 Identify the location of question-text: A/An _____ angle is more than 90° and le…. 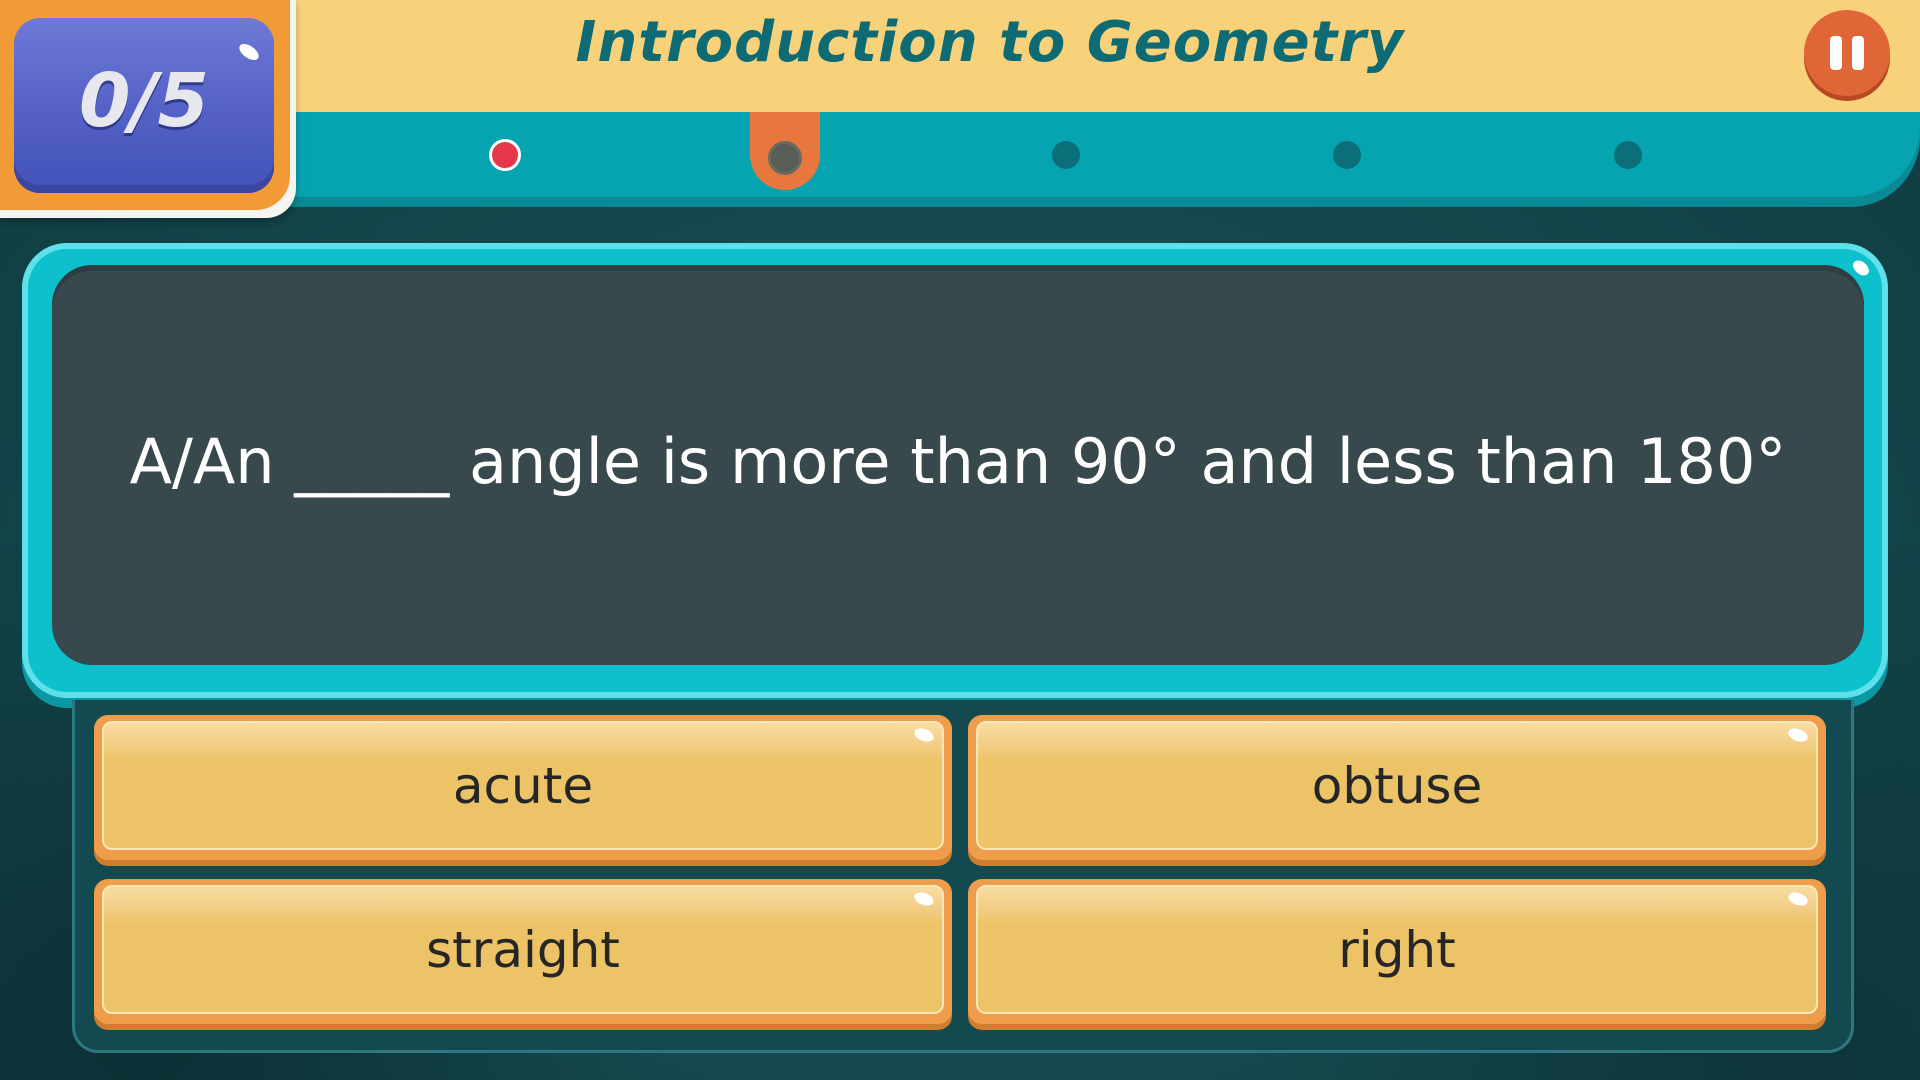
(958, 461).